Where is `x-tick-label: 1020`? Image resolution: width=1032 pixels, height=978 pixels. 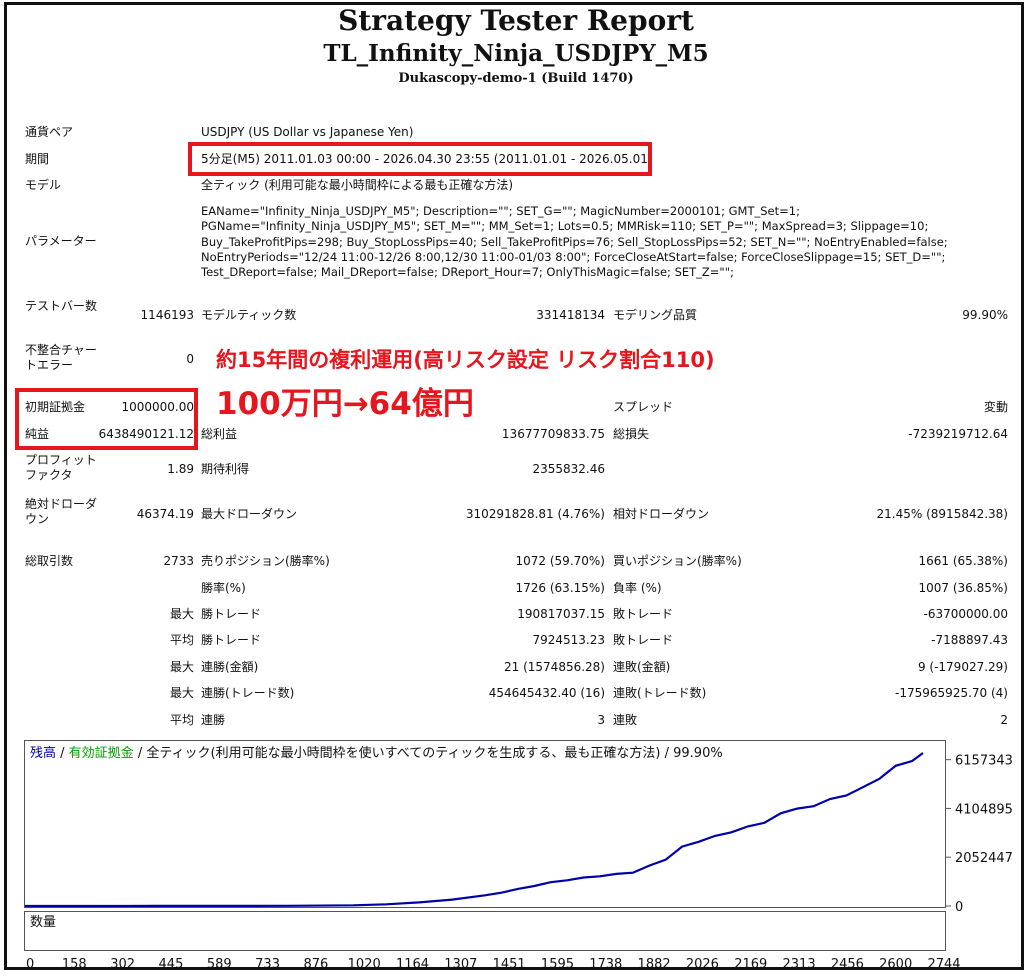 x-tick-label: 1020 is located at coordinates (364, 964).